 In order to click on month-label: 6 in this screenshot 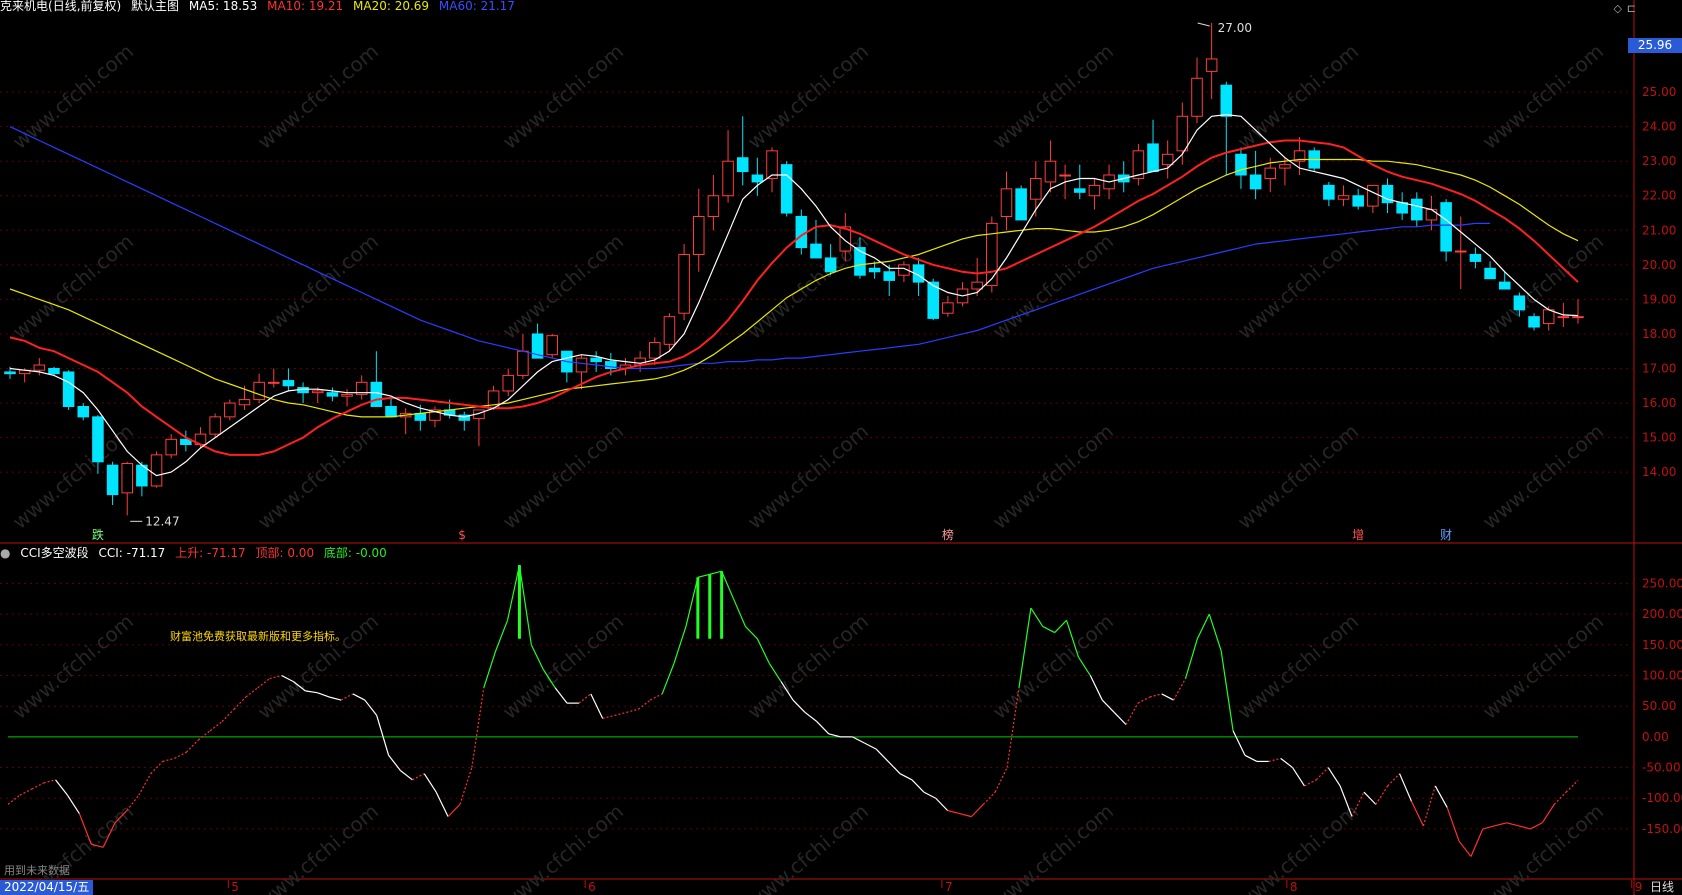, I will do `click(592, 887)`.